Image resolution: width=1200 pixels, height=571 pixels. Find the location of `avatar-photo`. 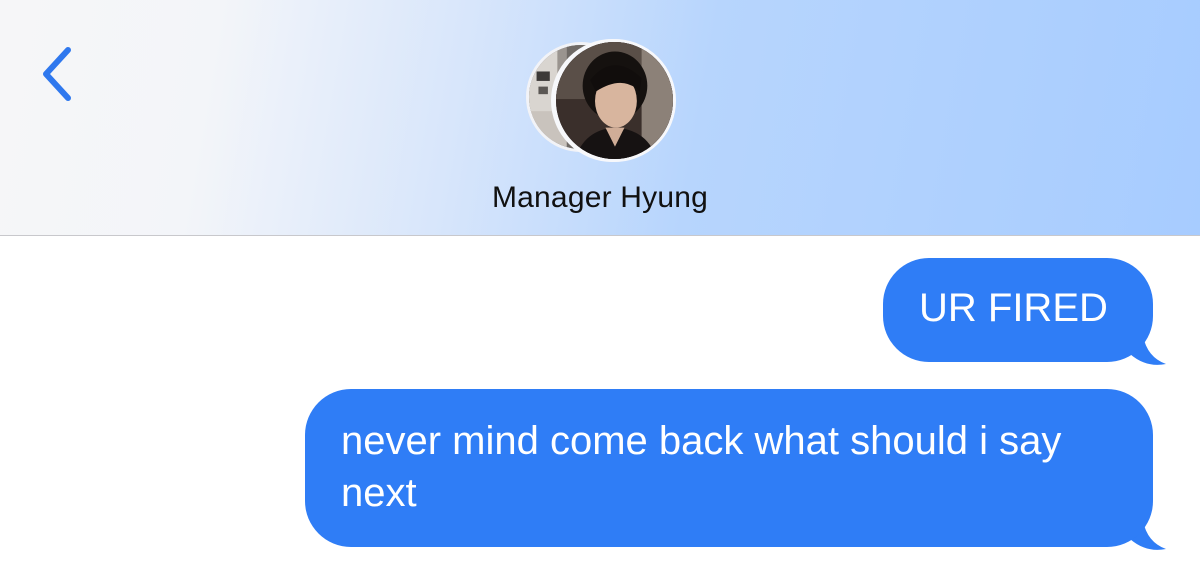

avatar-photo is located at coordinates (614, 100).